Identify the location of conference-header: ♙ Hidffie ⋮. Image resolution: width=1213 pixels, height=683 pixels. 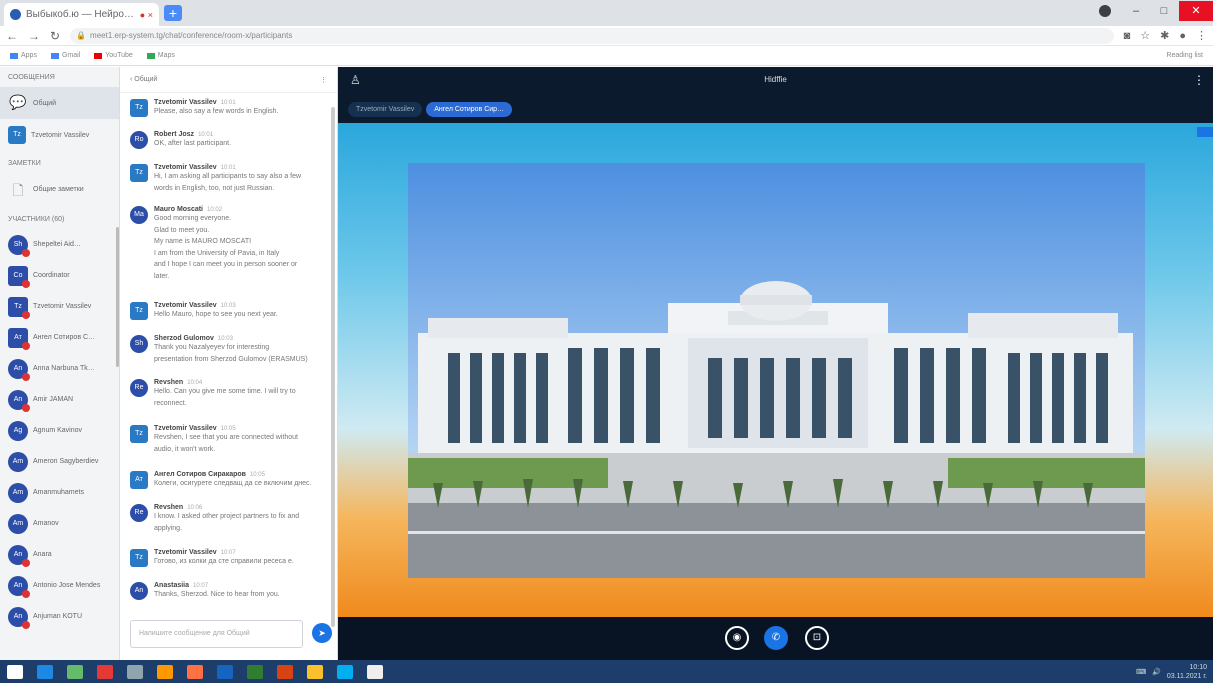
(775, 81).